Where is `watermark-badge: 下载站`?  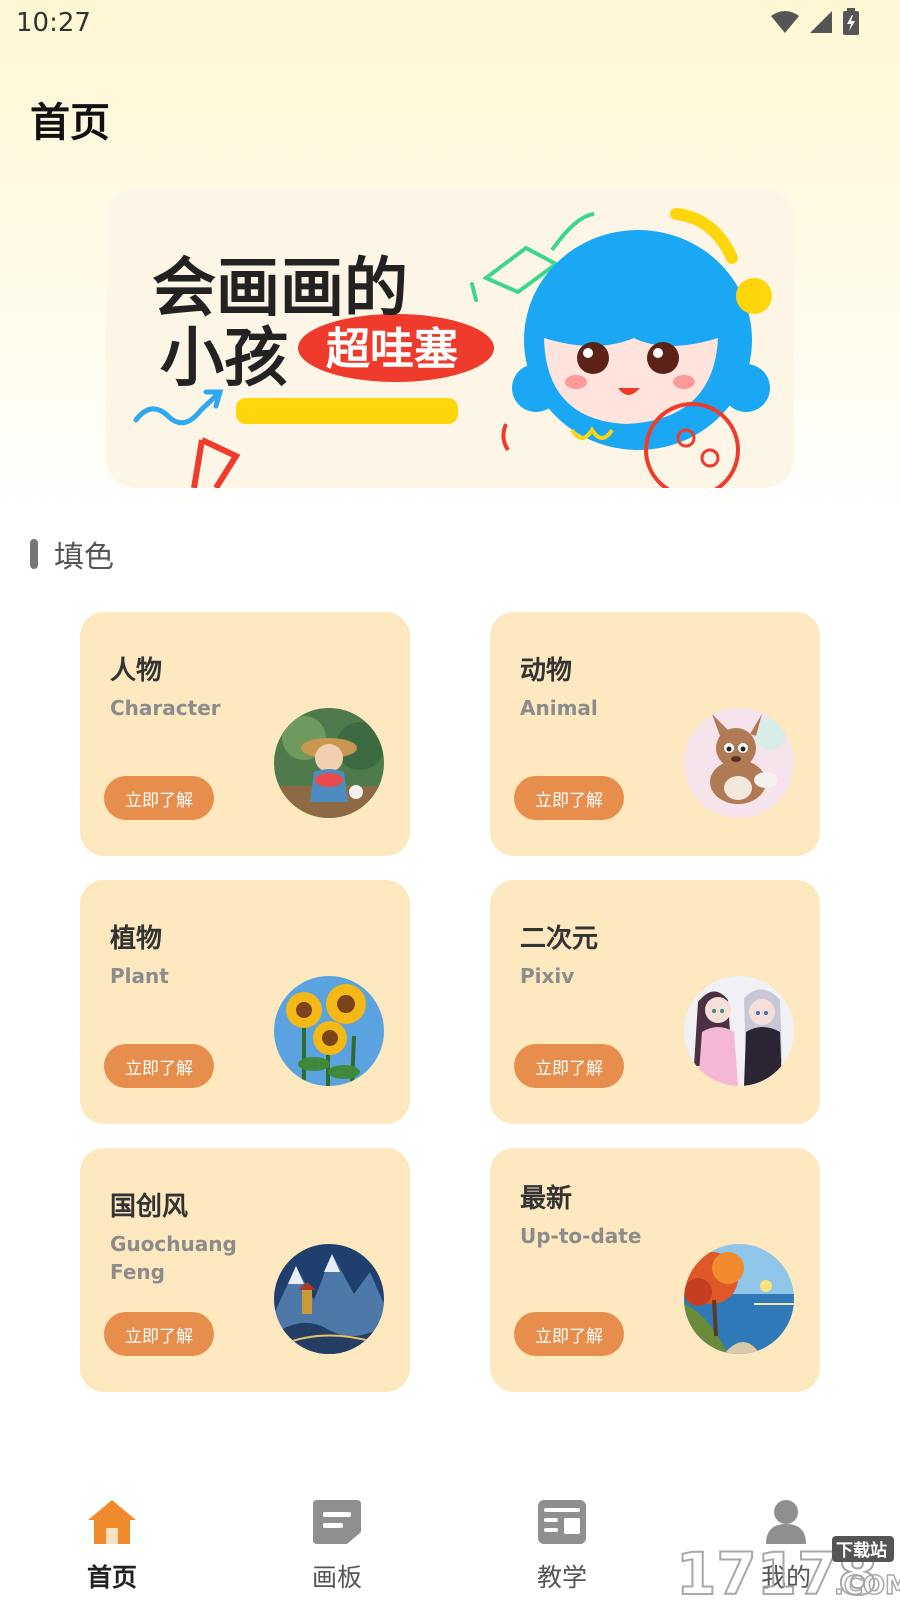
watermark-badge: 下载站 is located at coordinates (861, 1550).